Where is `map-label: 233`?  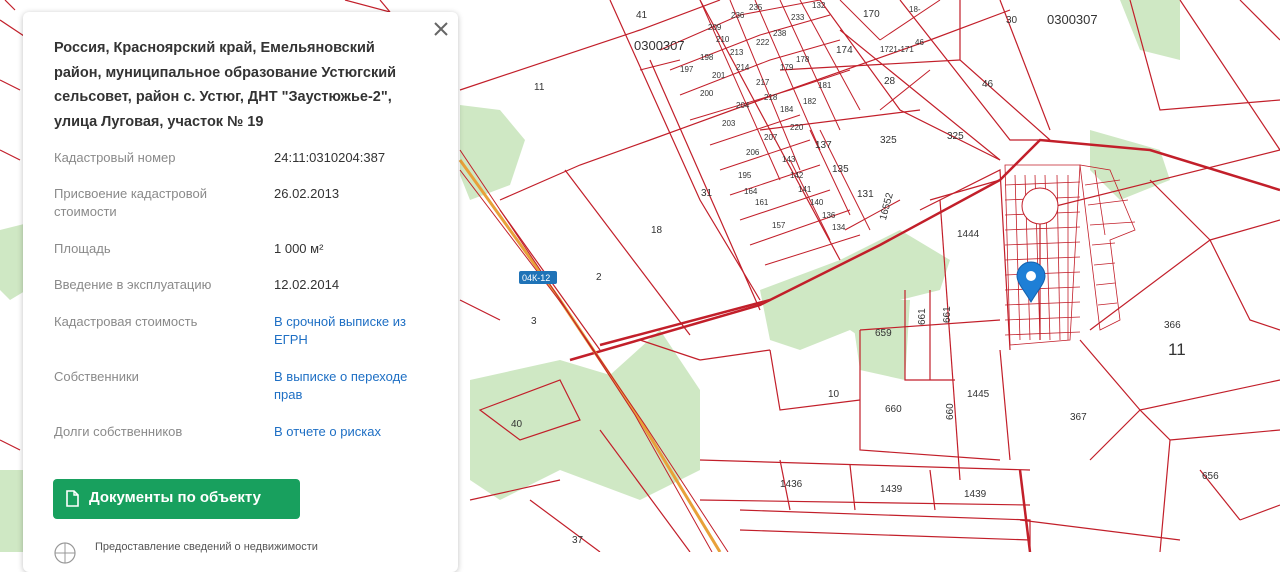
map-label: 233 is located at coordinates (798, 17).